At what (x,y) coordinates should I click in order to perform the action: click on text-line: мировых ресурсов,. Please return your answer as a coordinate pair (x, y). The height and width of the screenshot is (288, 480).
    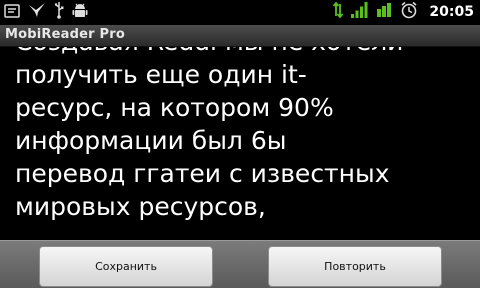
    Looking at the image, I should click on (140, 206).